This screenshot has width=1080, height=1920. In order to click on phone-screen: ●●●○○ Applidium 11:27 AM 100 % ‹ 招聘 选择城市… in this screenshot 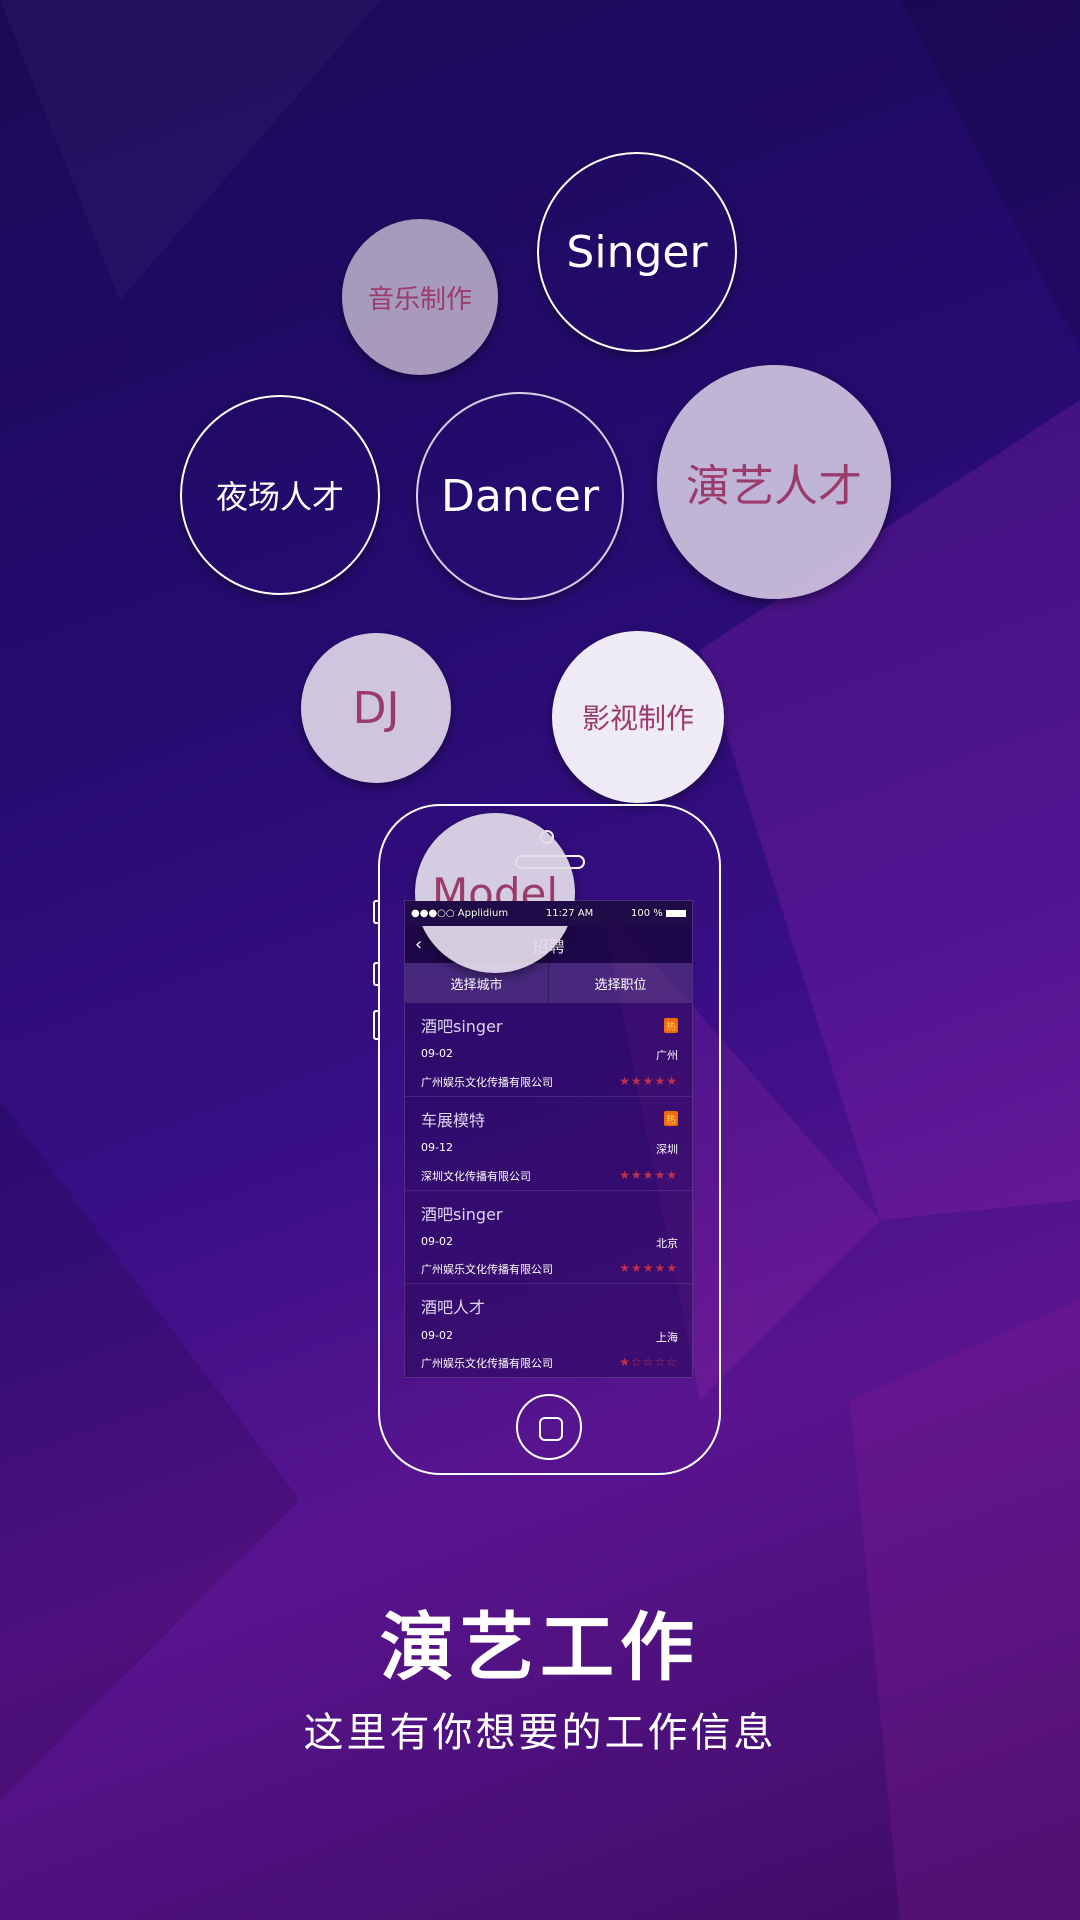, I will do `click(548, 1139)`.